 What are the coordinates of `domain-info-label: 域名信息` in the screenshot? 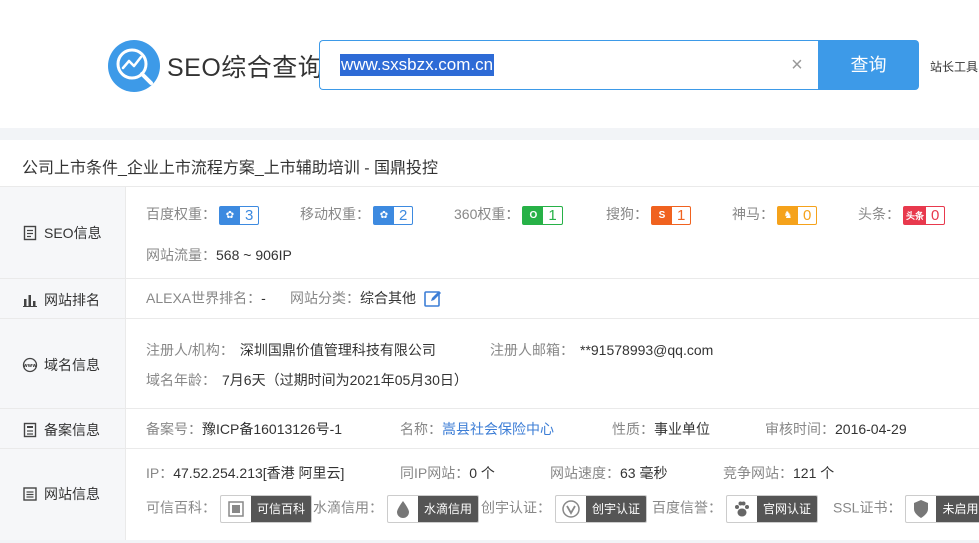 It's located at (72, 365).